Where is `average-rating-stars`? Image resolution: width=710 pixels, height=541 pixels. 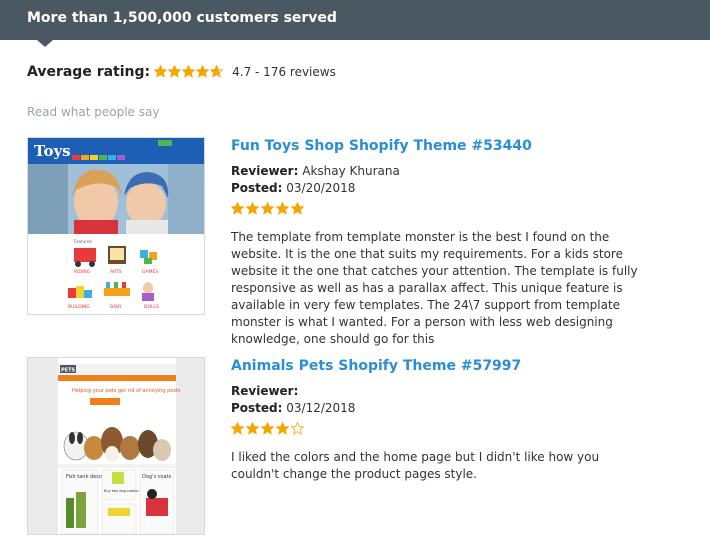 average-rating-stars is located at coordinates (189, 72).